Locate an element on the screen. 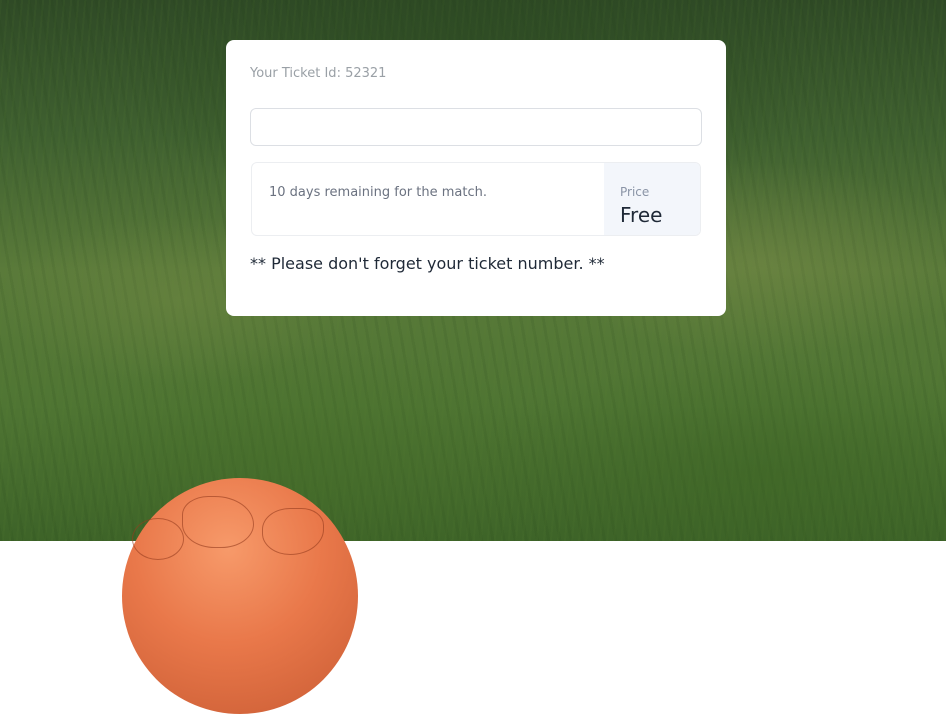 Image resolution: width=946 pixels, height=714 pixels. price-label: Price is located at coordinates (635, 192).